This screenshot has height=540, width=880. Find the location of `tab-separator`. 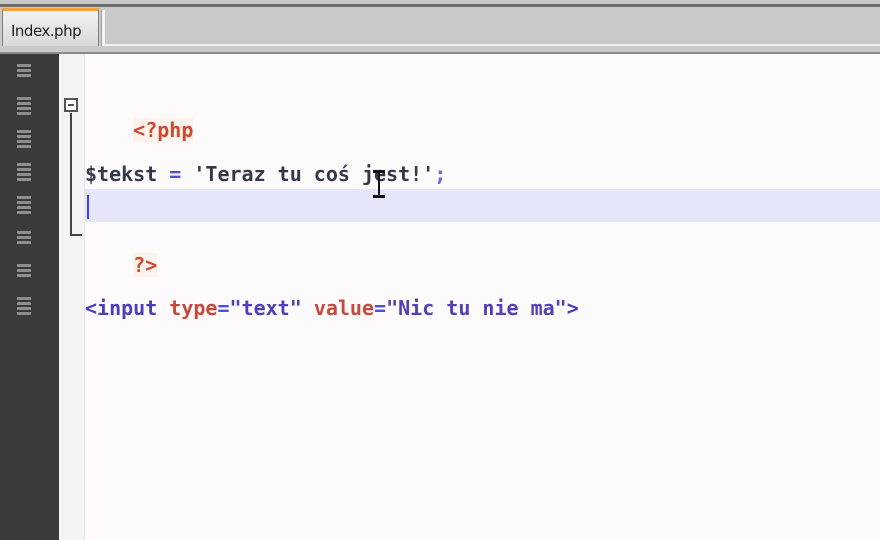

tab-separator is located at coordinates (103, 28).